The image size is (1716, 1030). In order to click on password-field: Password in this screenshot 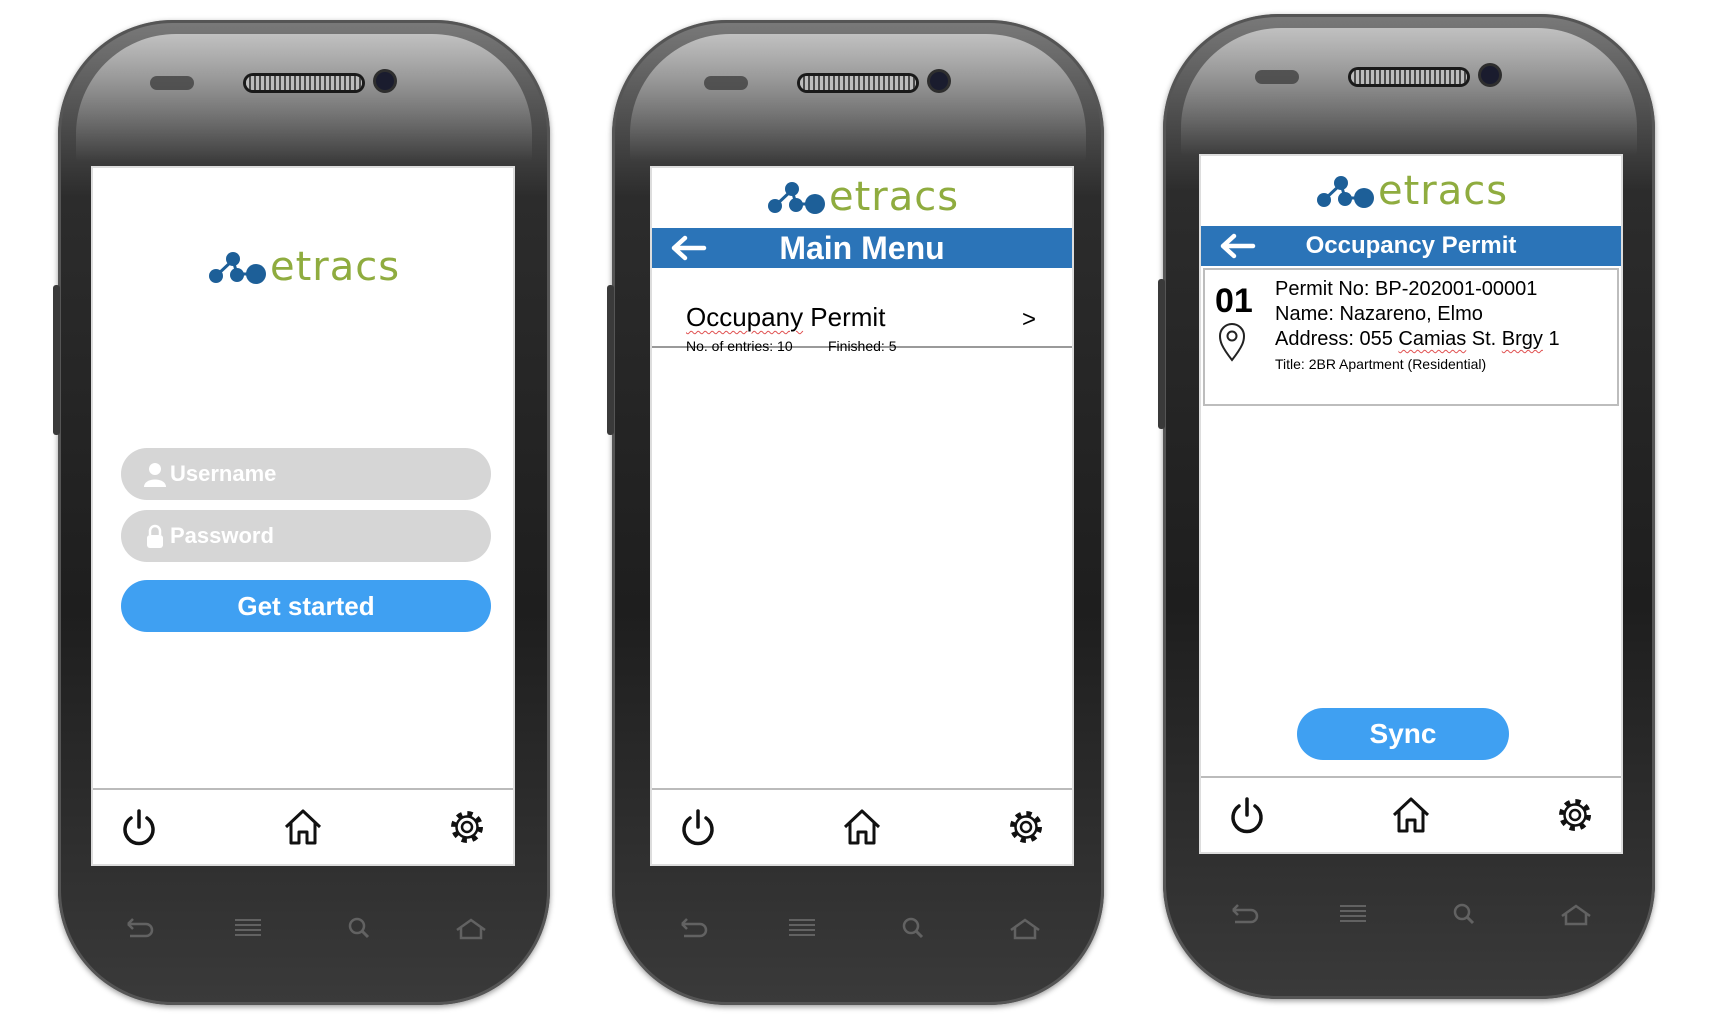, I will do `click(306, 536)`.